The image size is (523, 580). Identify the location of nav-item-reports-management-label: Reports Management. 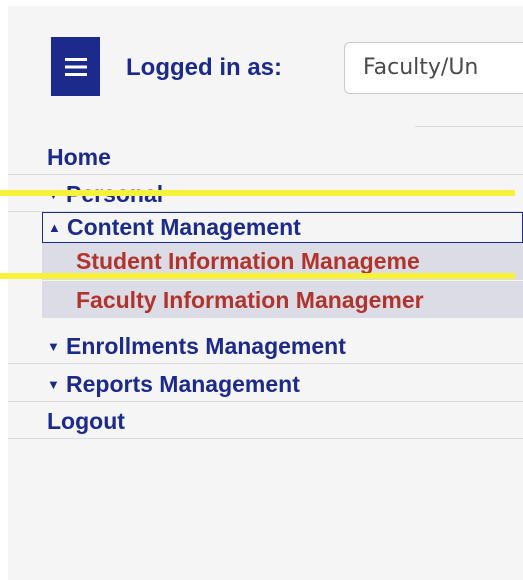
(183, 384).